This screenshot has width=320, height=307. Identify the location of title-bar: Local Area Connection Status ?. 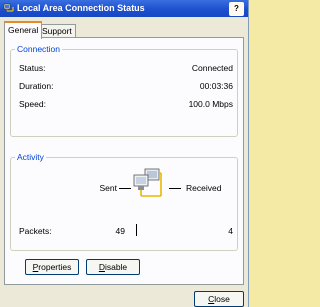
(124, 8).